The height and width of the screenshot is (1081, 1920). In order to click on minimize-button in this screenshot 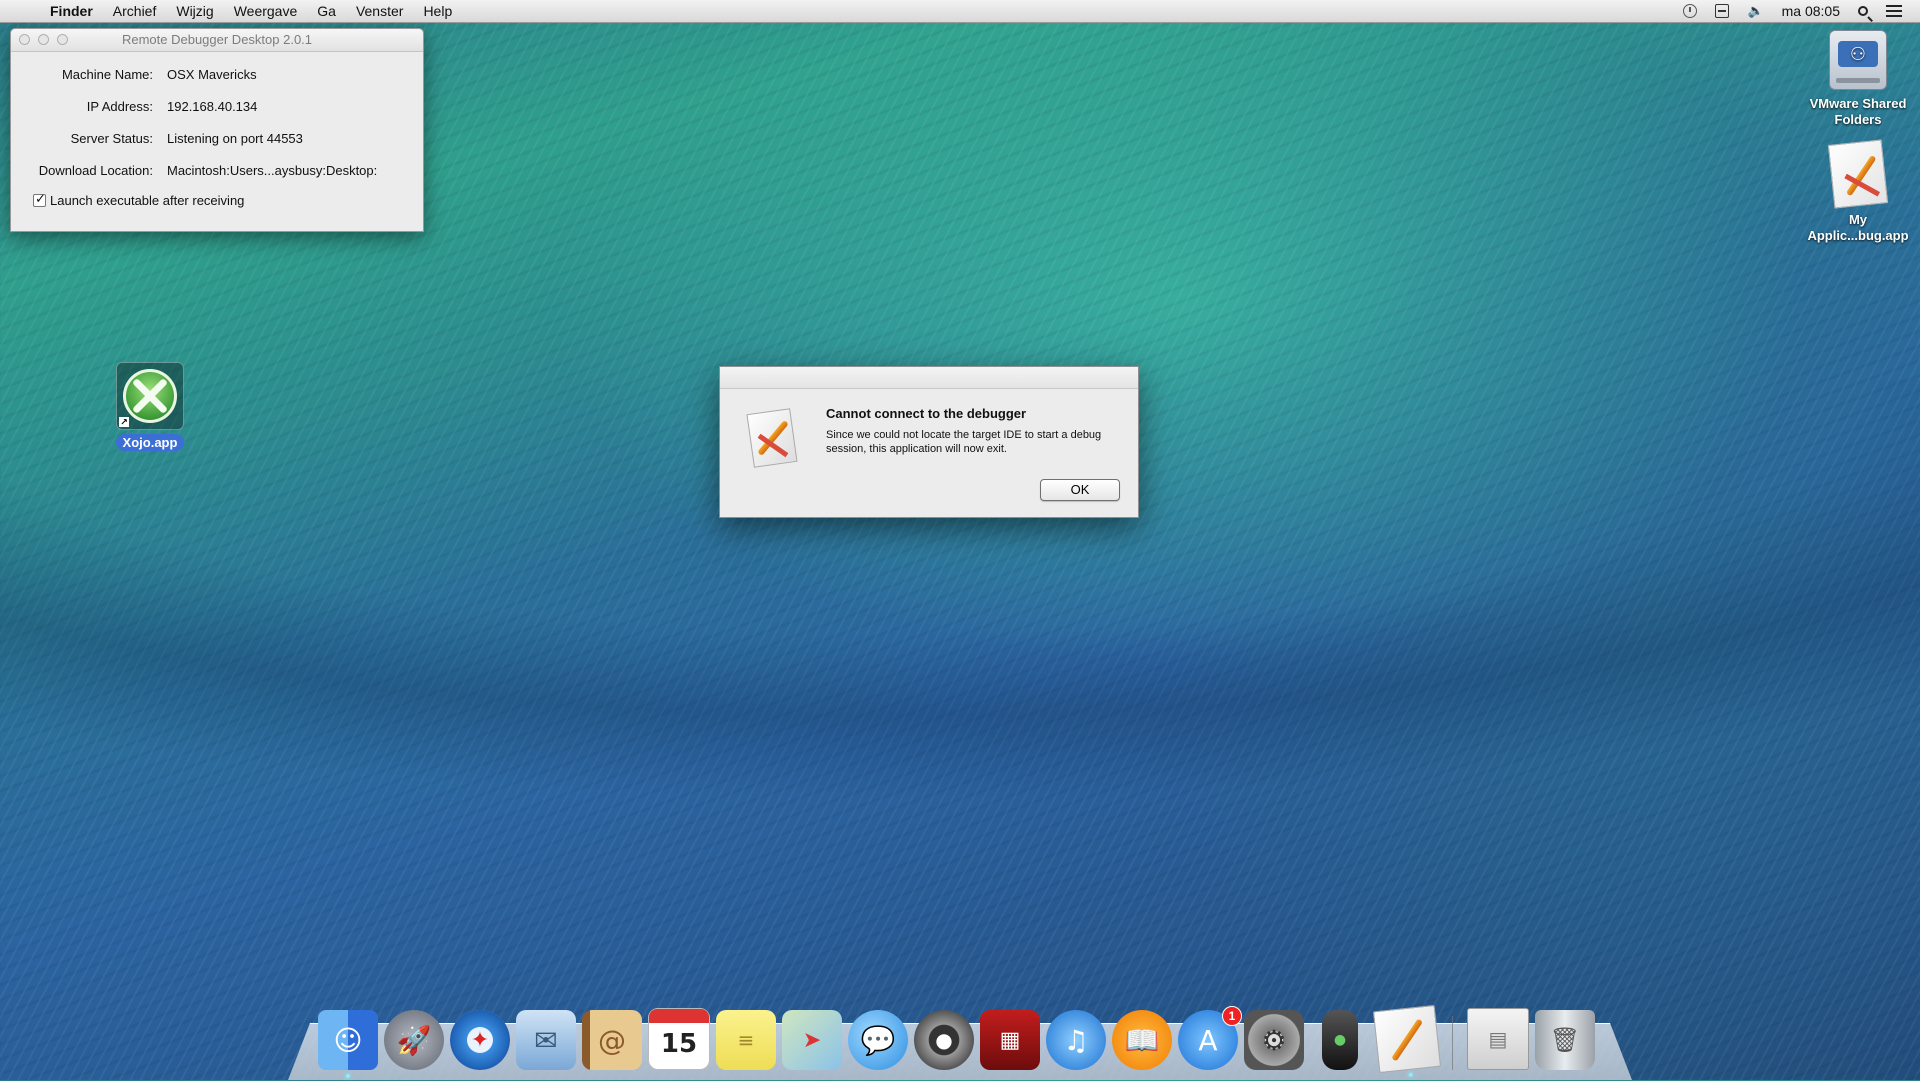, I will do `click(43, 39)`.